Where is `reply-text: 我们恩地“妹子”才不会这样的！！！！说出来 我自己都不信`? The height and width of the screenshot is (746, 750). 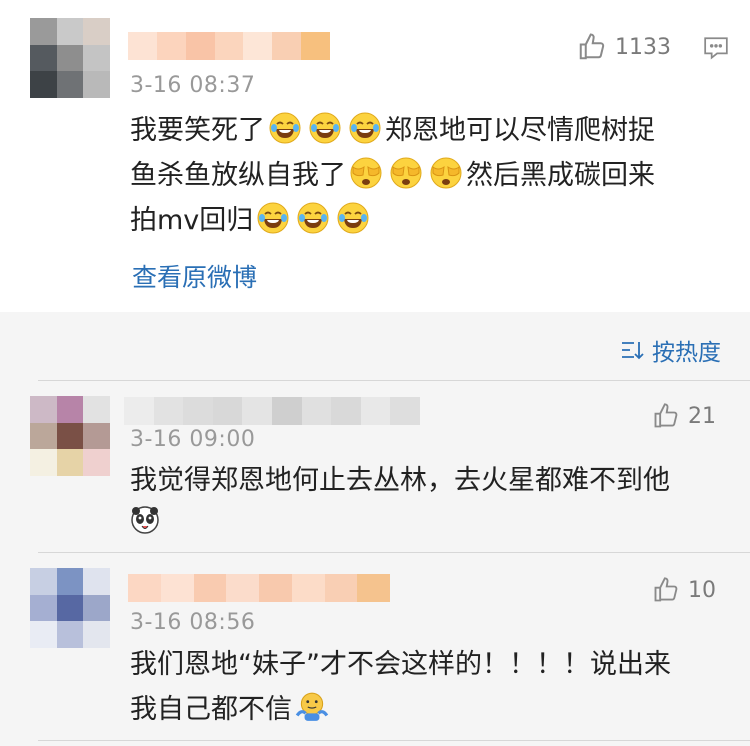
reply-text: 我们恩地“妹子”才不会这样的！！！！说出来 我自己都不信 is located at coordinates (400, 687).